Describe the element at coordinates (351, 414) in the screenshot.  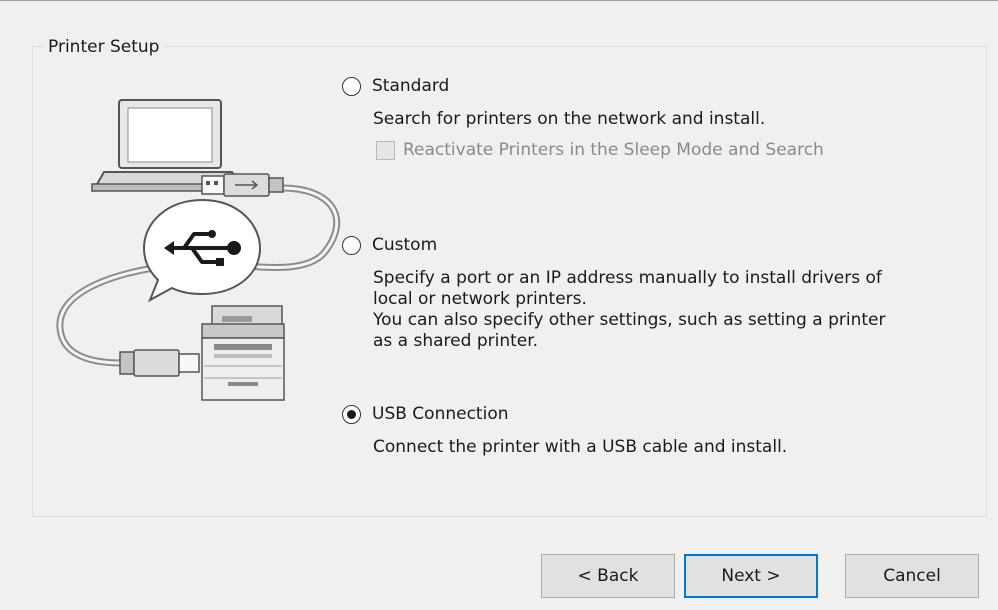
I see `usb-connection-radio` at that location.